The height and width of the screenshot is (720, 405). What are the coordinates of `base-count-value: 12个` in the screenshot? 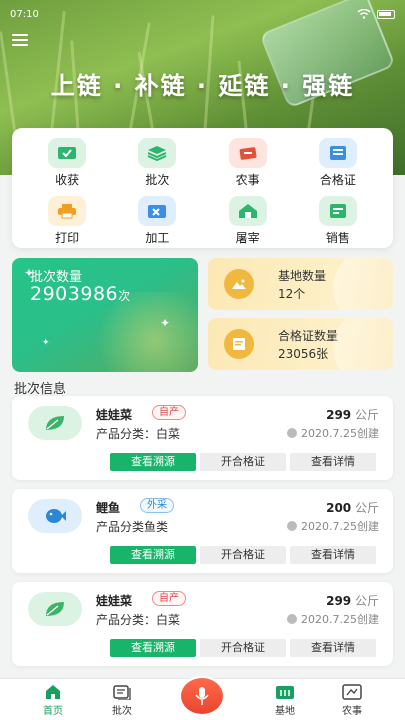 It's located at (292, 293).